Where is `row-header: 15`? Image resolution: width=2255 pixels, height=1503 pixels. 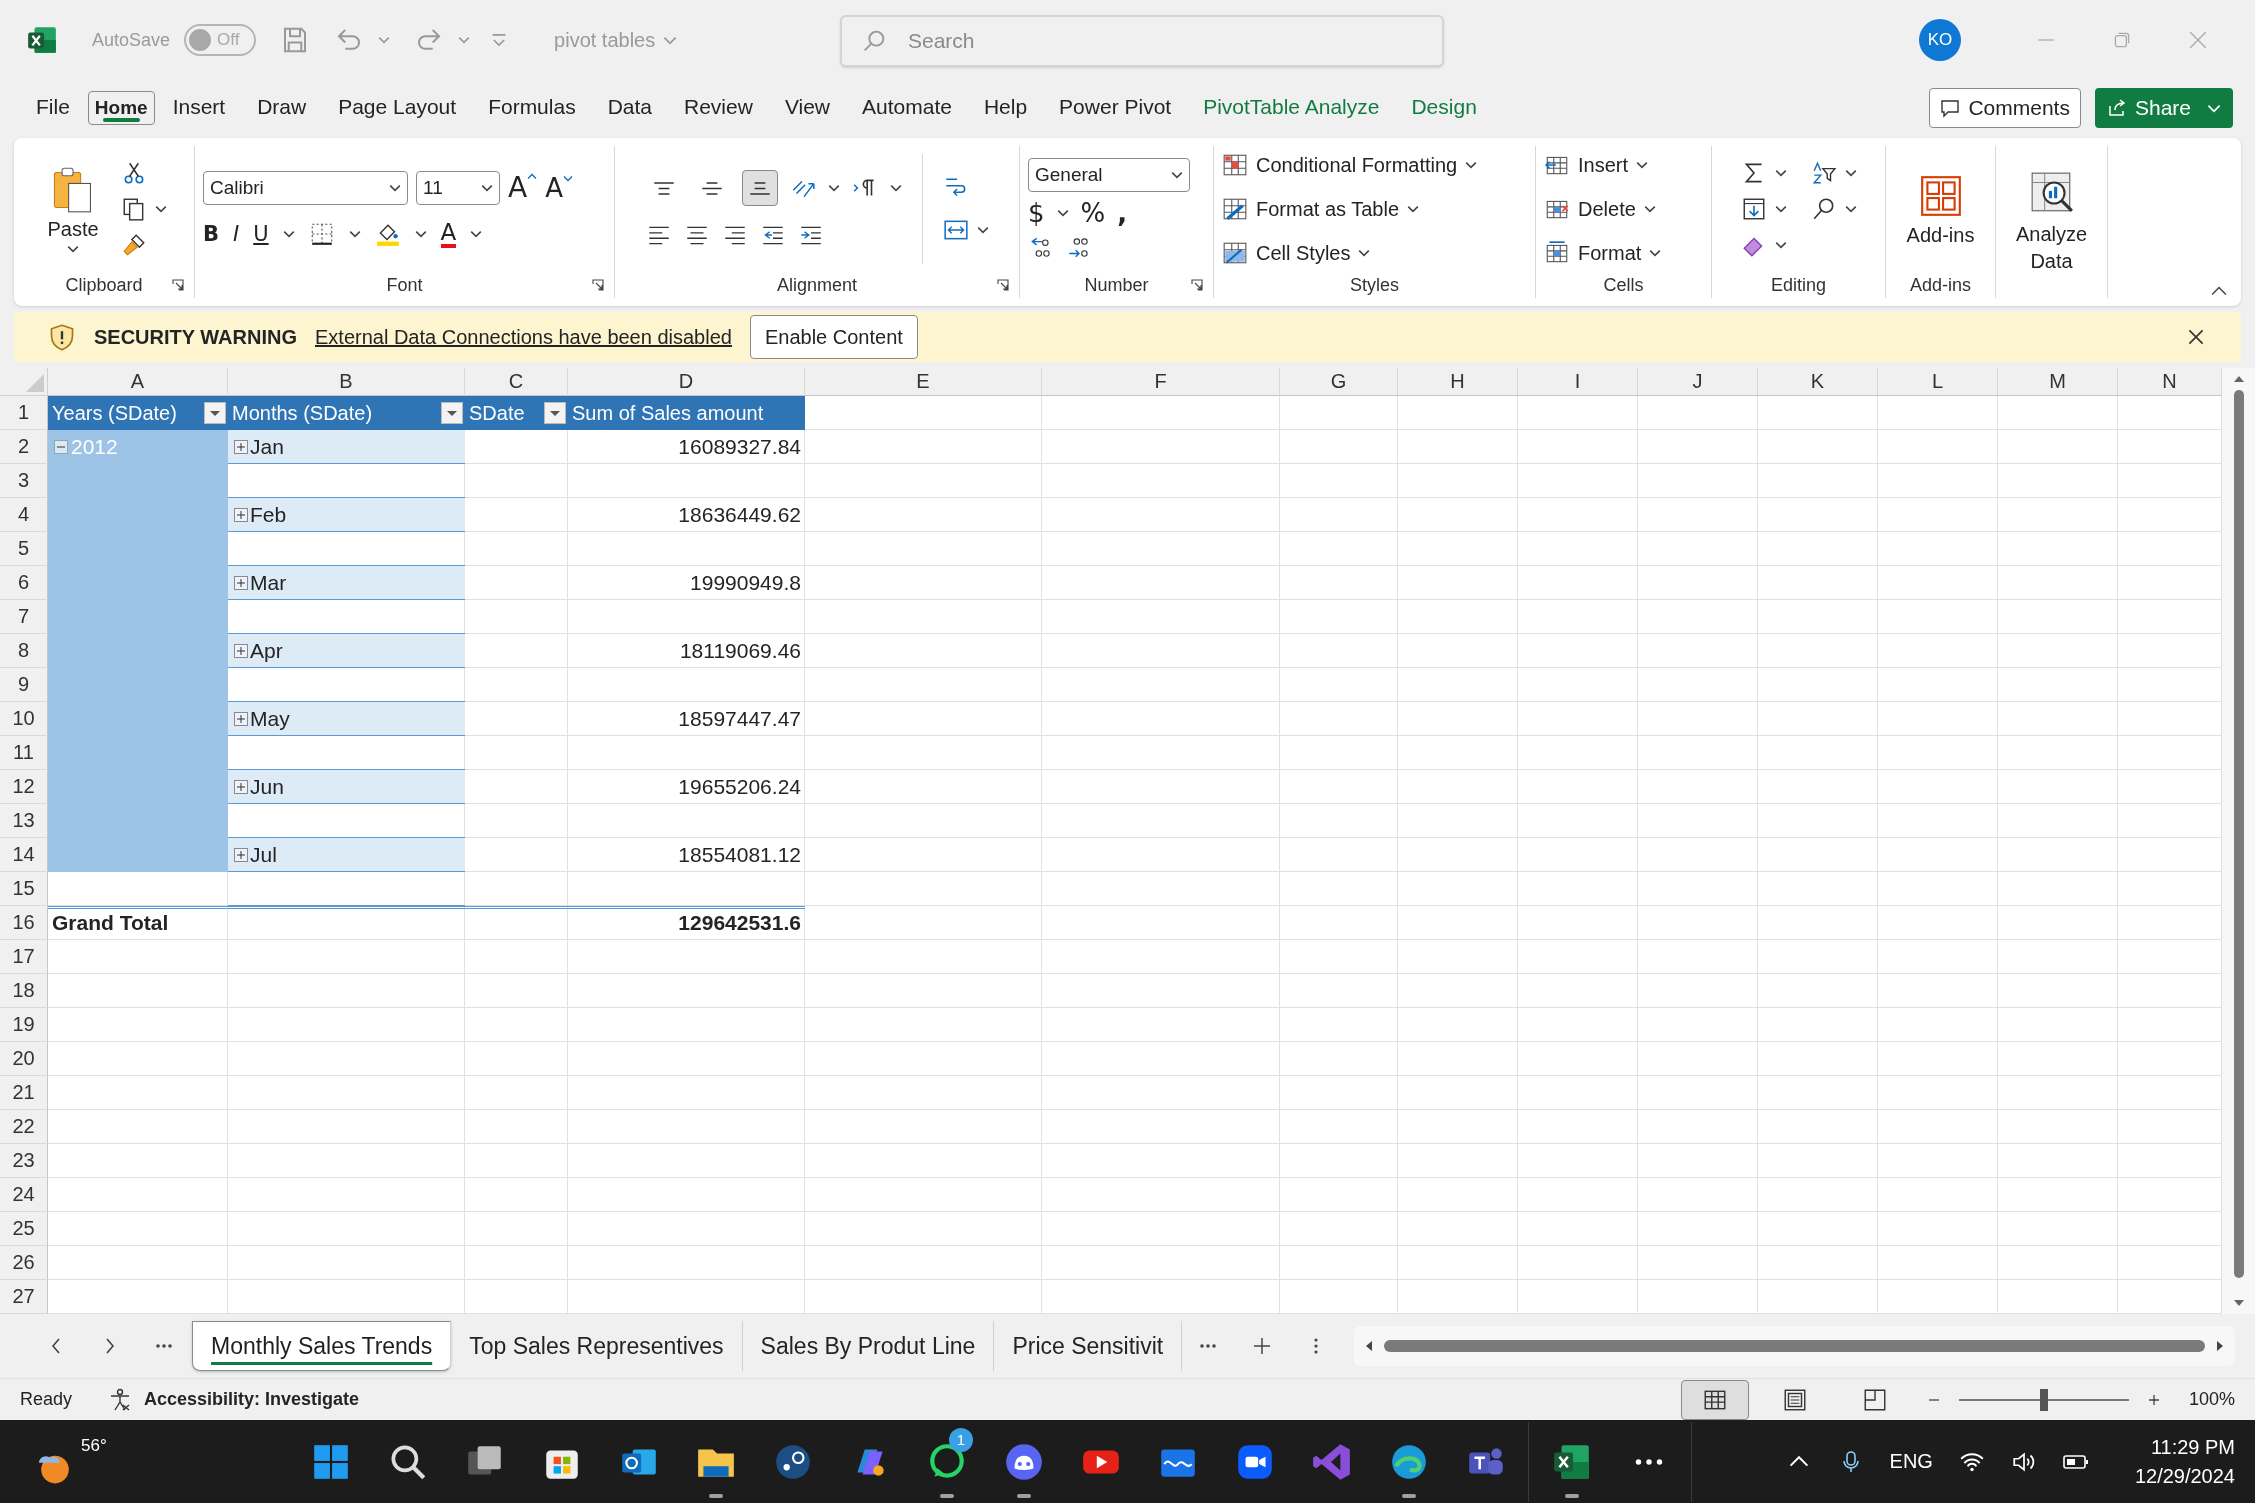 row-header: 15 is located at coordinates (24, 889).